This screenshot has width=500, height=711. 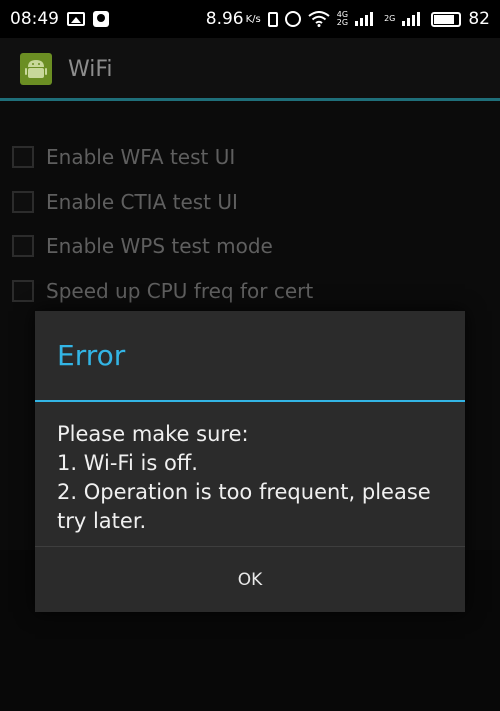 I want to click on speed-up-cpu-checkbox, so click(x=23, y=290).